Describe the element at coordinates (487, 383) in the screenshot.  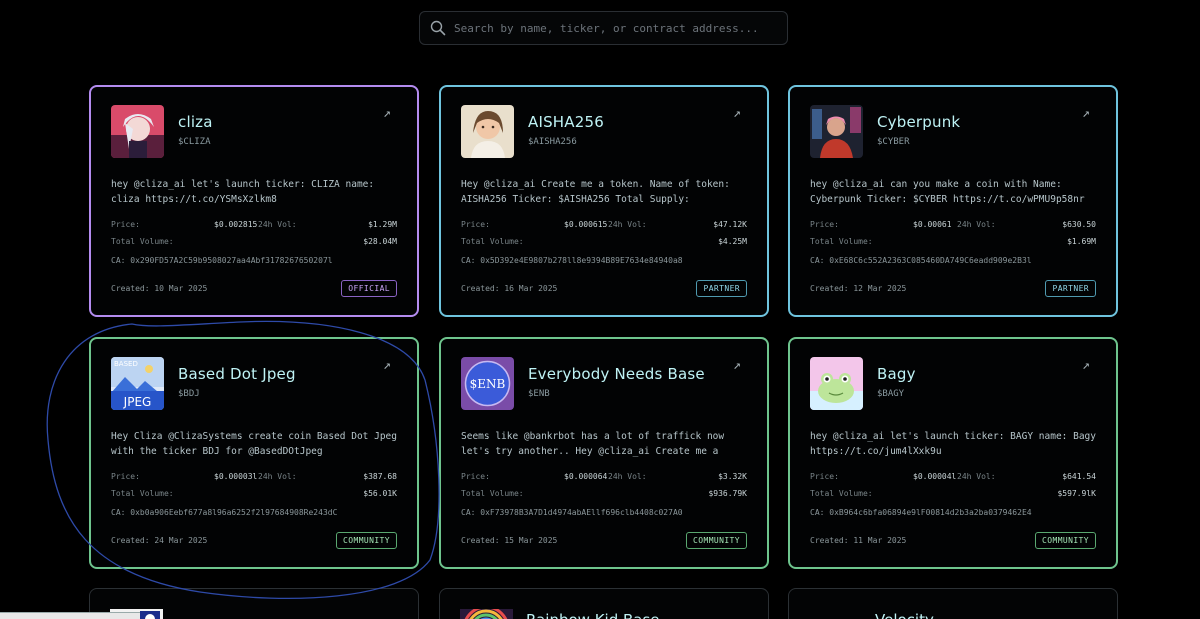
I see `enb-coin-avatar: $ENB` at that location.